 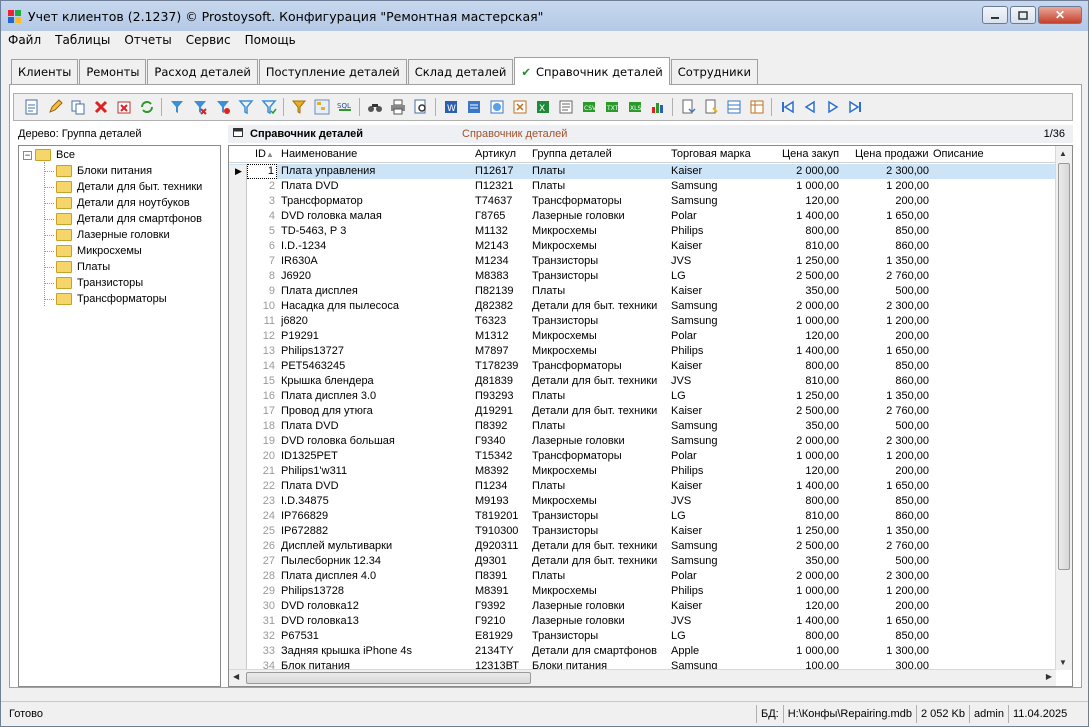 I want to click on cell: PET5463245, so click(x=376, y=366).